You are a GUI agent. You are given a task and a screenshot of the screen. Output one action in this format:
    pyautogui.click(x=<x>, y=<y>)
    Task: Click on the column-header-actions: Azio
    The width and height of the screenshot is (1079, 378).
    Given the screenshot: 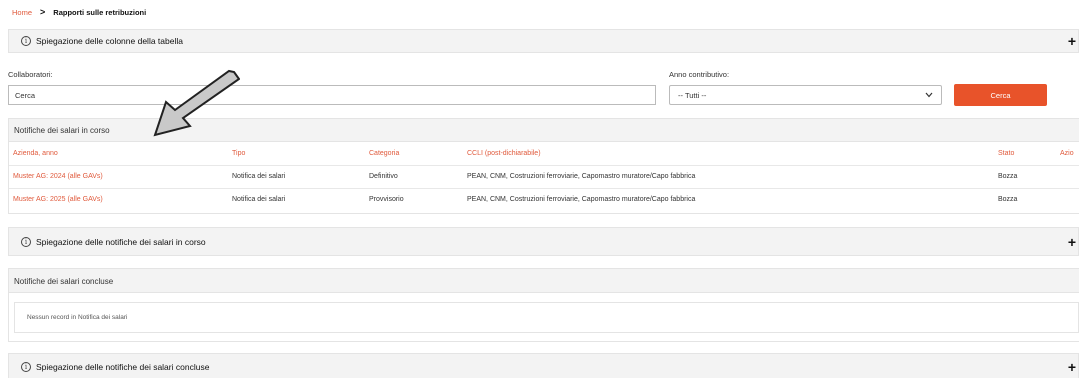 What is the action you would take?
    pyautogui.click(x=1067, y=154)
    